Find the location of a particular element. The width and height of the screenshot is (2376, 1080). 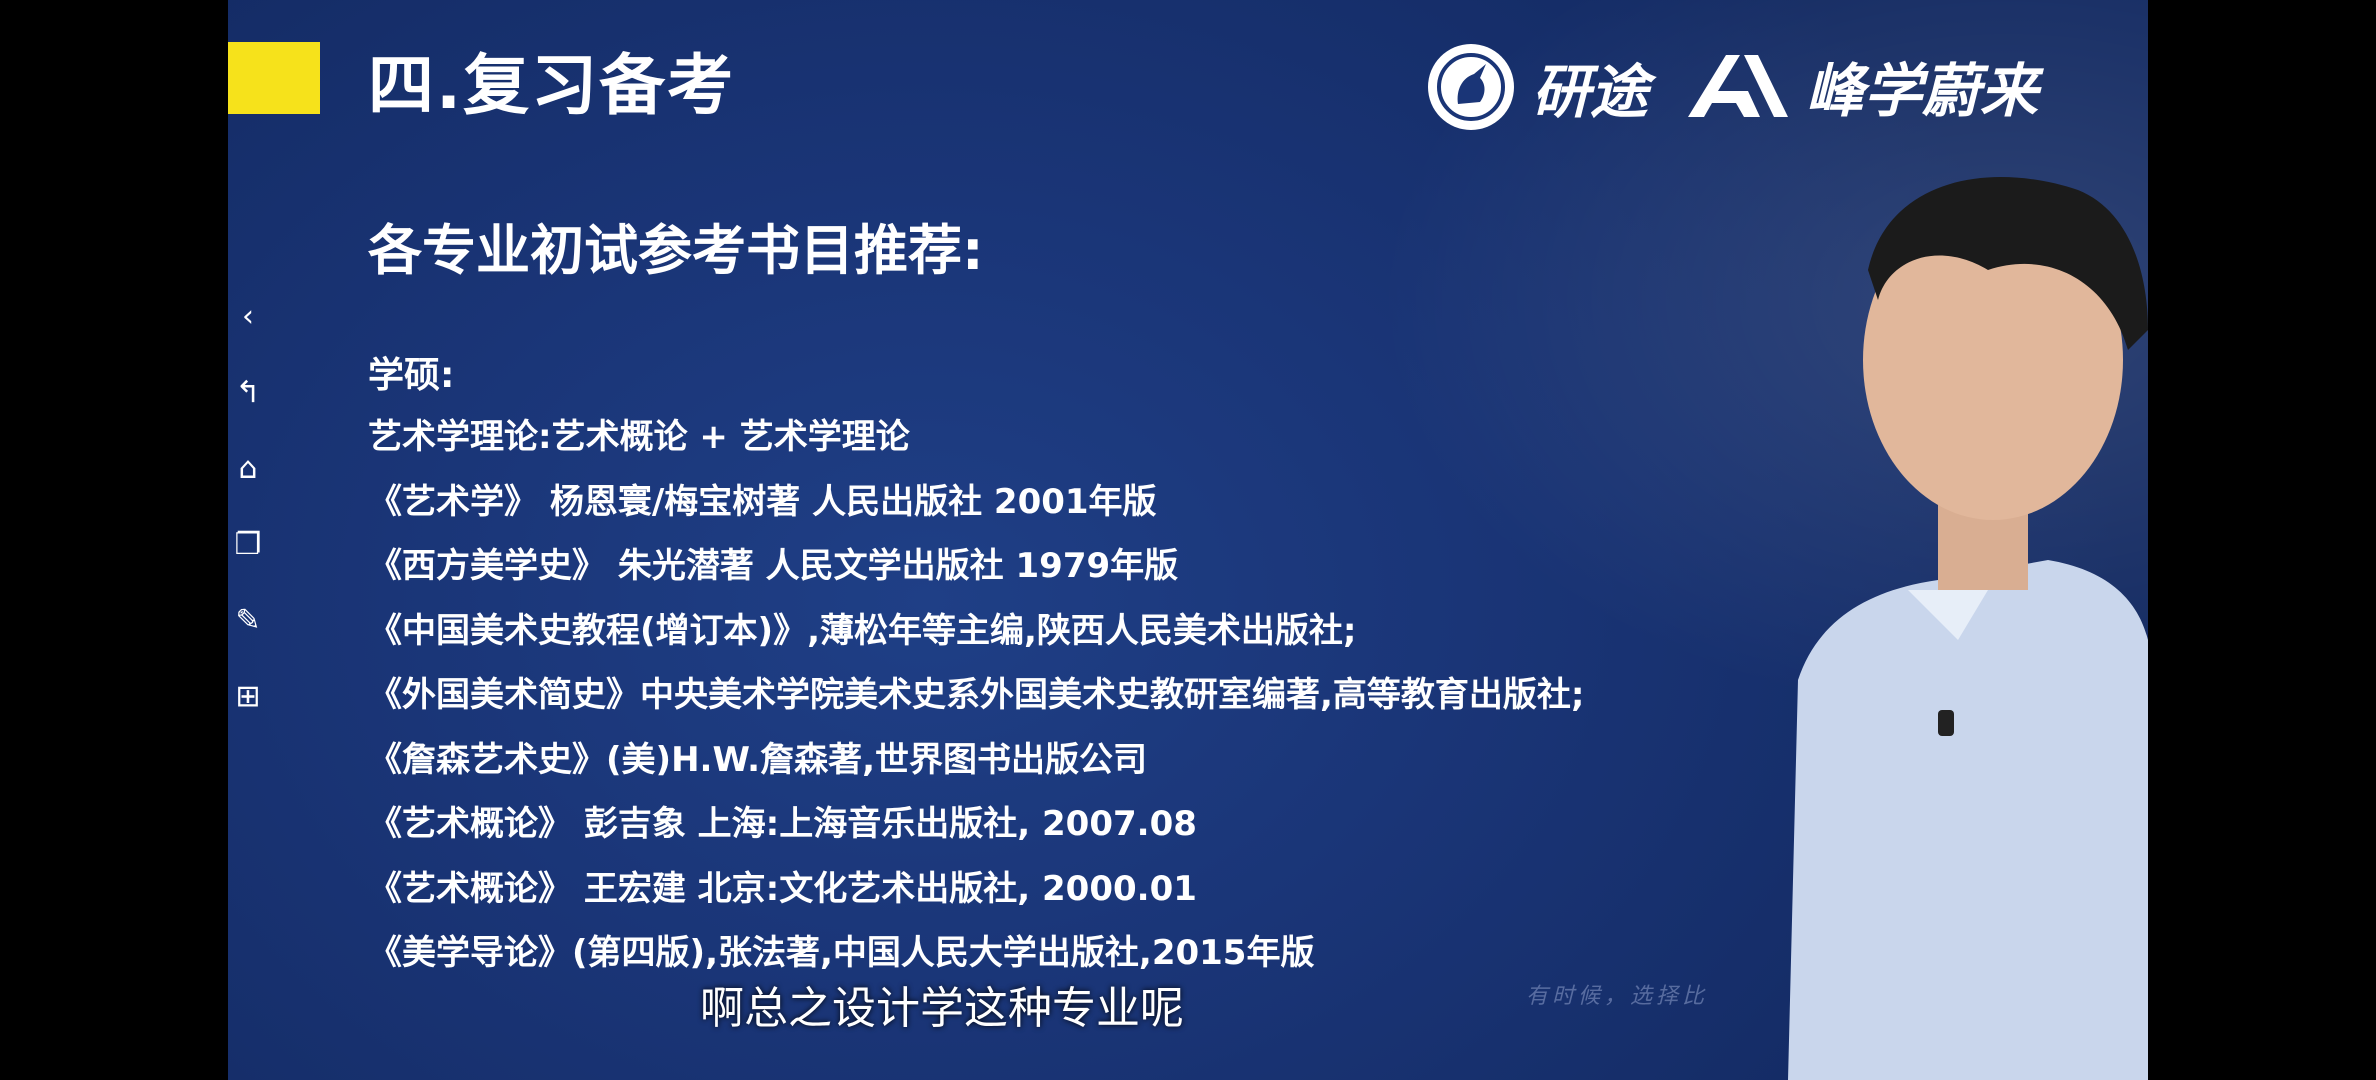

pen-icon: ✎ is located at coordinates (248, 620).